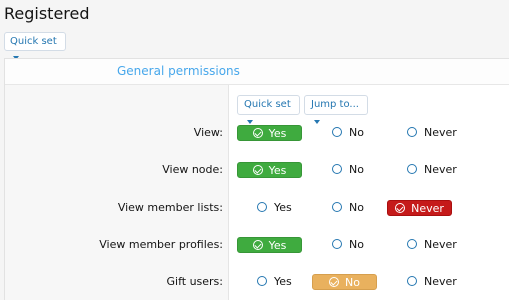  What do you see at coordinates (33, 41) in the screenshot?
I see `quick-set-label: Quick set` at bounding box center [33, 41].